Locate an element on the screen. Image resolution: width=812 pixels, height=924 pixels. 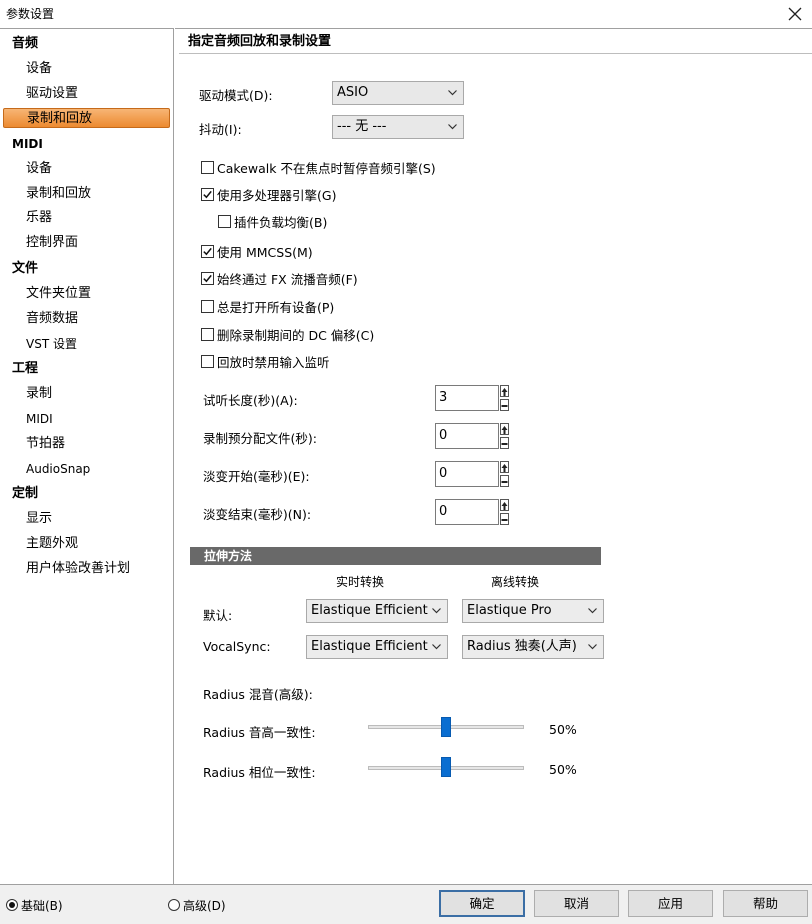
tree-item-midi-record-playback: 录制和回放 is located at coordinates (58, 194).